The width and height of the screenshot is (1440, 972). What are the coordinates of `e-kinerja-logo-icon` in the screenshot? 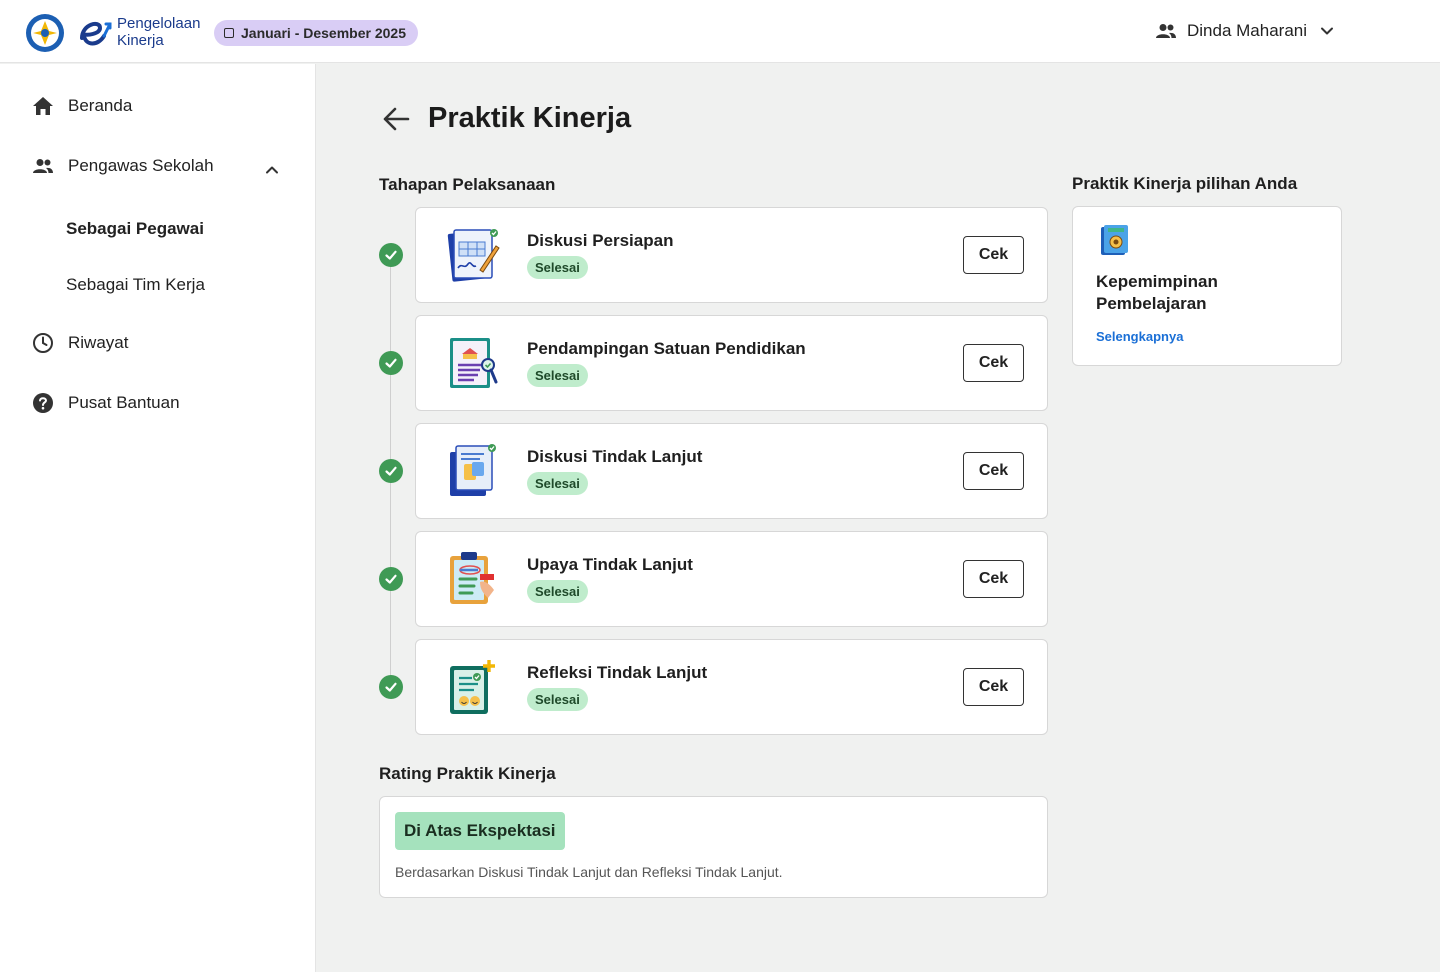 It's located at (96, 33).